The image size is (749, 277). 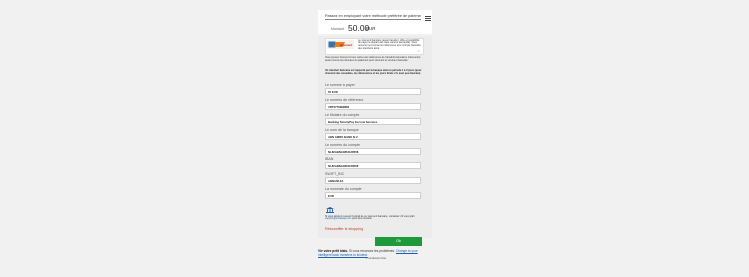 What do you see at coordinates (373, 180) in the screenshot?
I see `field-swift-bic: ABNANL2A` at bounding box center [373, 180].